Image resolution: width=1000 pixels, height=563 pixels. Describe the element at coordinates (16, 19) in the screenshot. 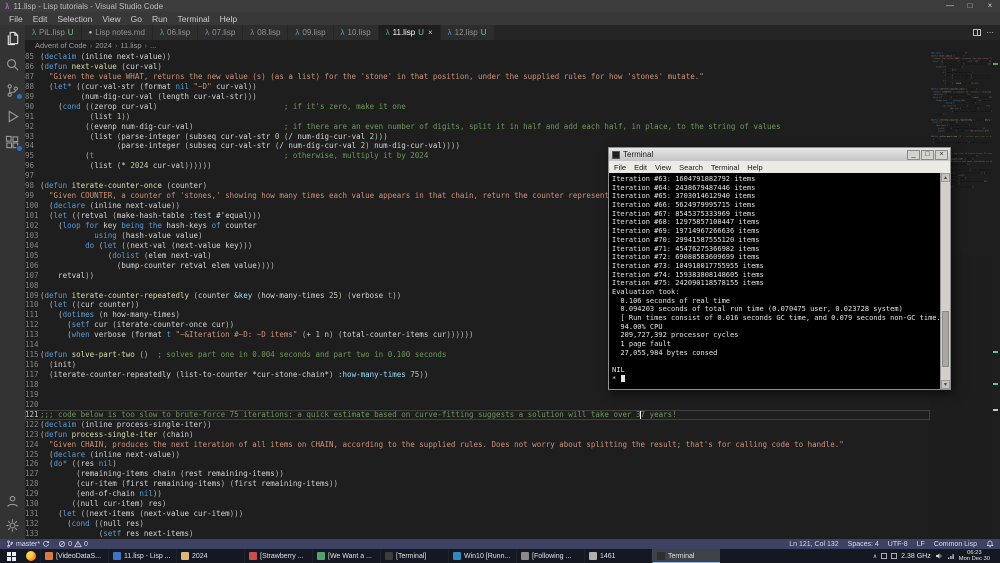

I see `menu-item-file: File` at that location.